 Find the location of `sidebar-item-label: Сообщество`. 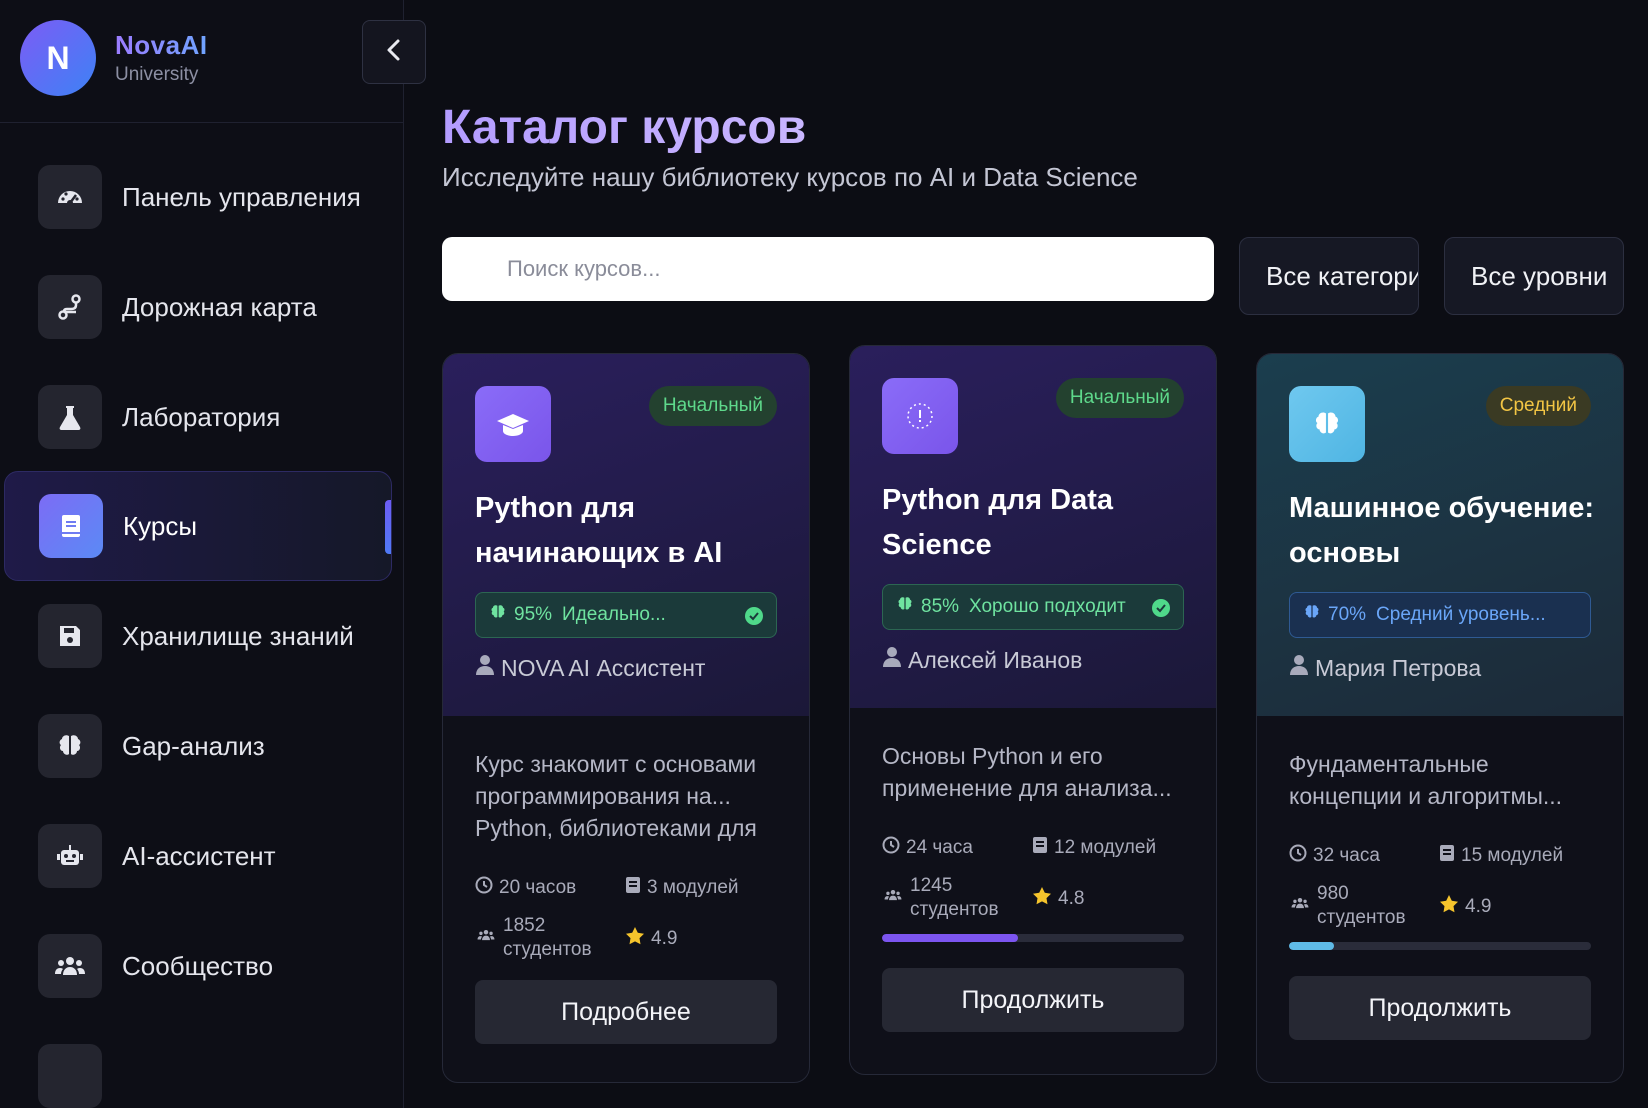

sidebar-item-label: Сообщество is located at coordinates (198, 965).